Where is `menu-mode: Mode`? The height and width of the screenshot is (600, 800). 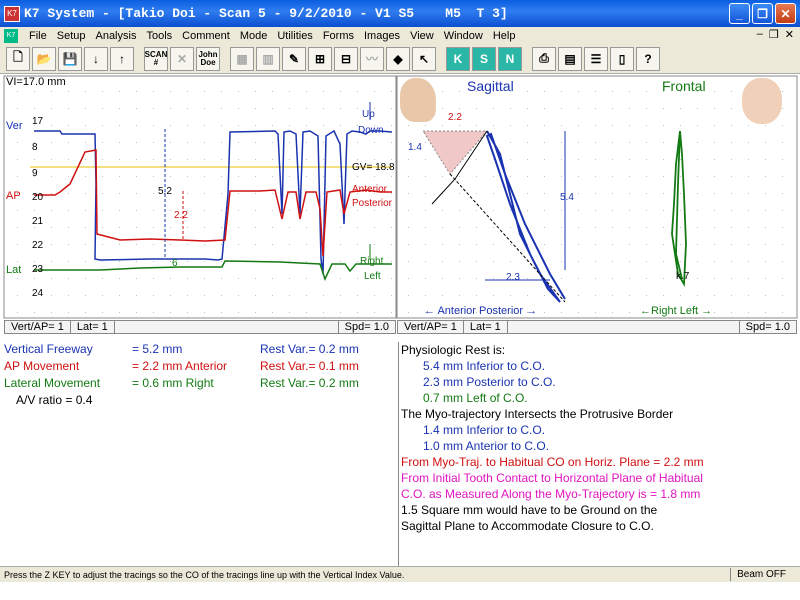 menu-mode: Mode is located at coordinates (254, 36).